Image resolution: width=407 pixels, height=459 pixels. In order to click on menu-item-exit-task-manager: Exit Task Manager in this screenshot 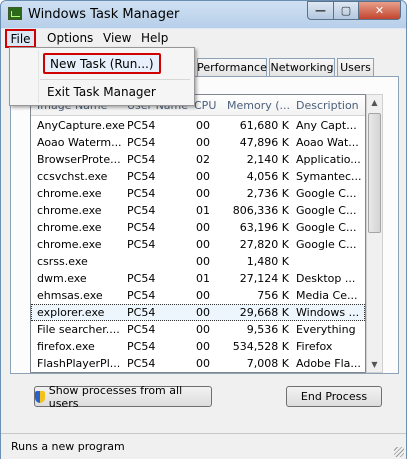, I will do `click(101, 92)`.